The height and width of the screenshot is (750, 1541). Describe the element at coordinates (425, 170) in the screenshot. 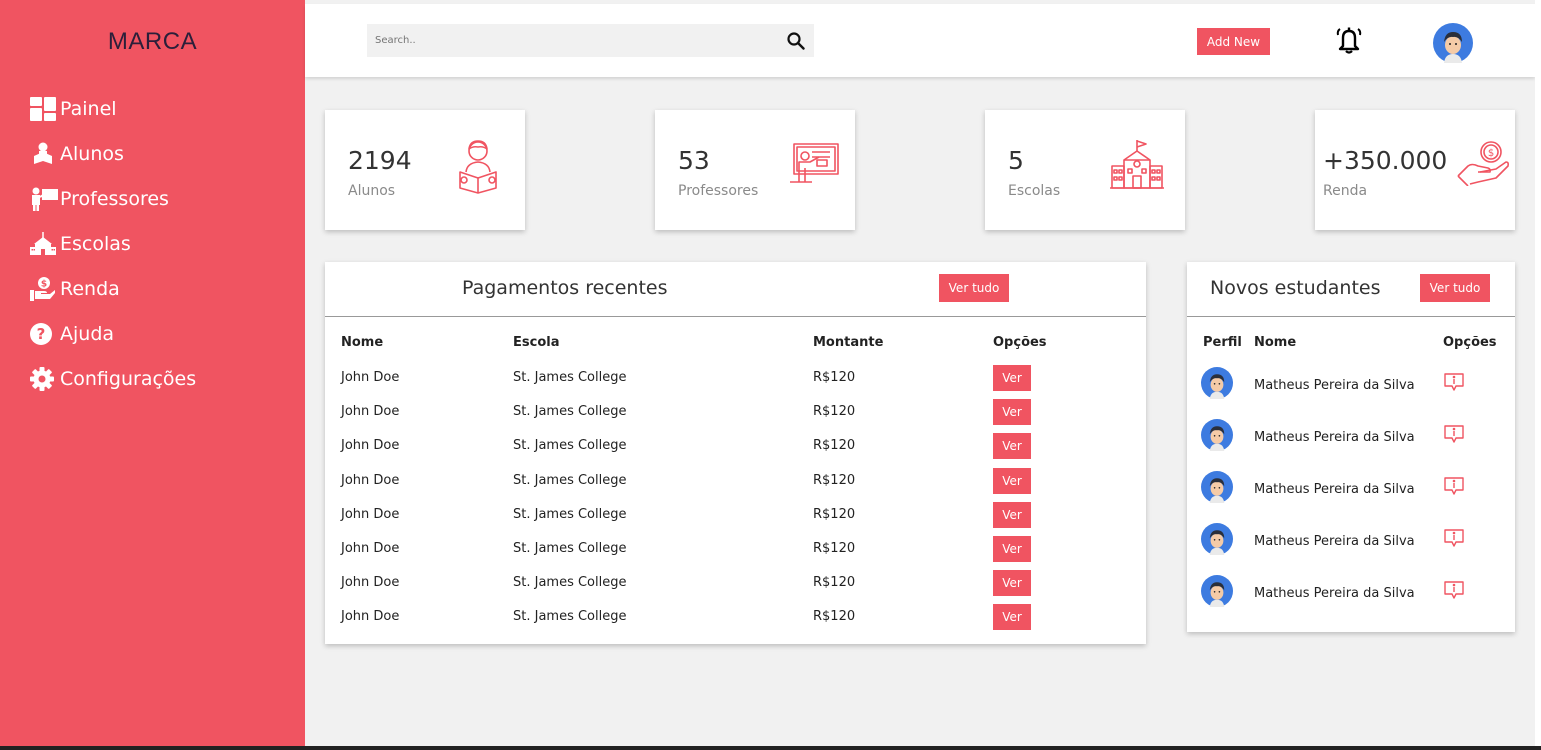

I see `stat-card-alunos: 2194 Alunos` at that location.